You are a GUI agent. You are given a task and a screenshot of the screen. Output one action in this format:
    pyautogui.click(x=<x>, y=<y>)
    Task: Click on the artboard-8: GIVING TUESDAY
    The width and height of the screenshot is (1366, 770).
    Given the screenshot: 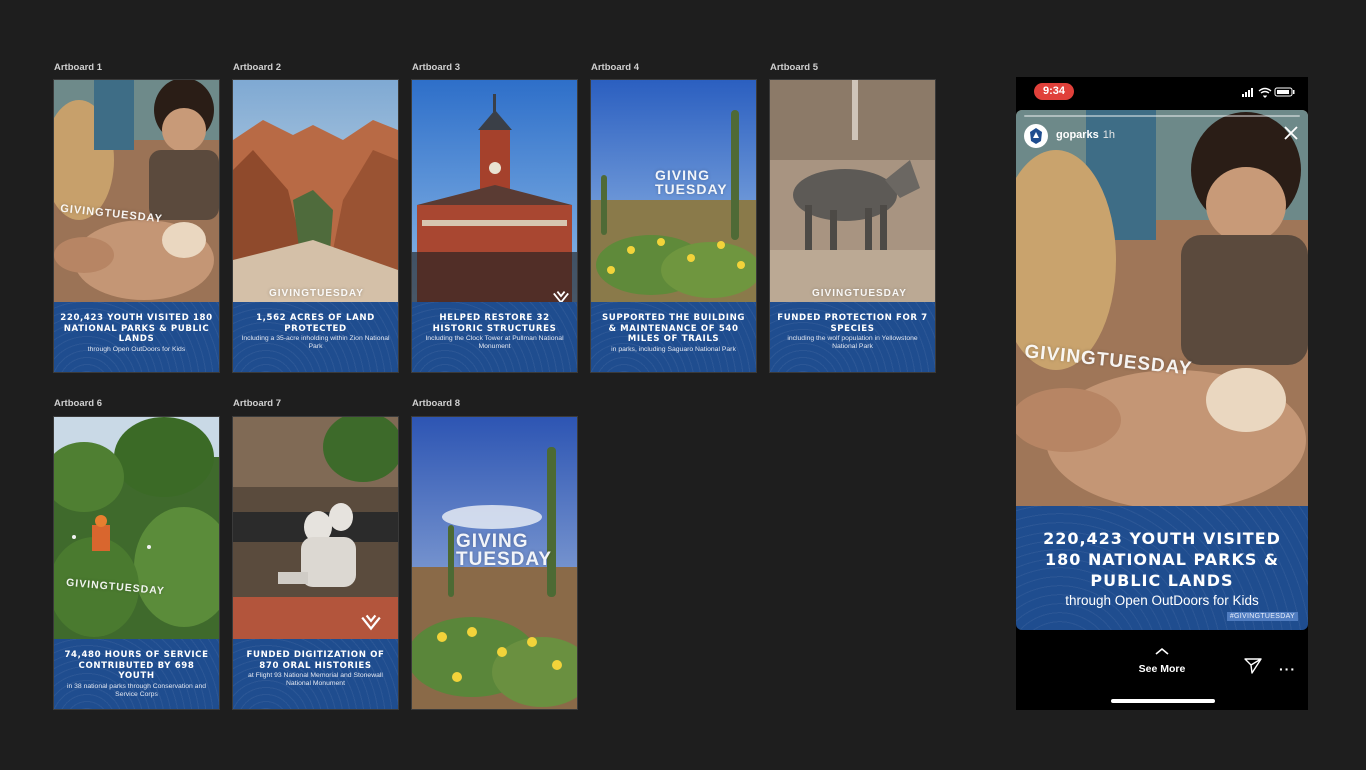 What is the action you would take?
    pyautogui.click(x=494, y=563)
    